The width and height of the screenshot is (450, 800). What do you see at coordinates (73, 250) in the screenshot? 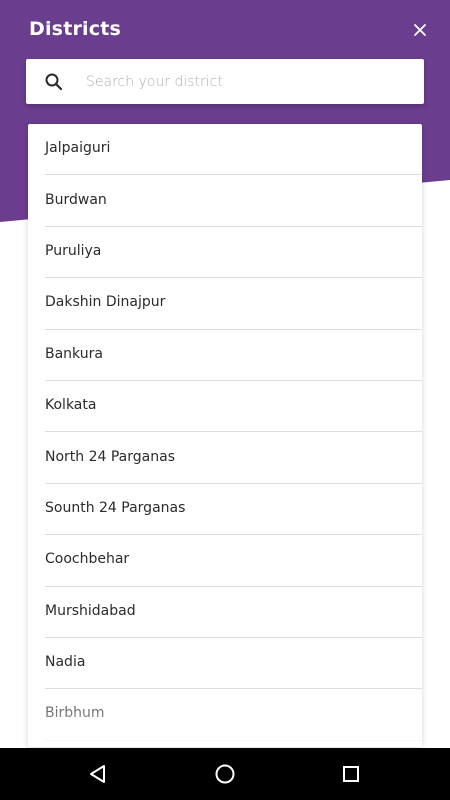
I see `list-item-label: Puruliya` at bounding box center [73, 250].